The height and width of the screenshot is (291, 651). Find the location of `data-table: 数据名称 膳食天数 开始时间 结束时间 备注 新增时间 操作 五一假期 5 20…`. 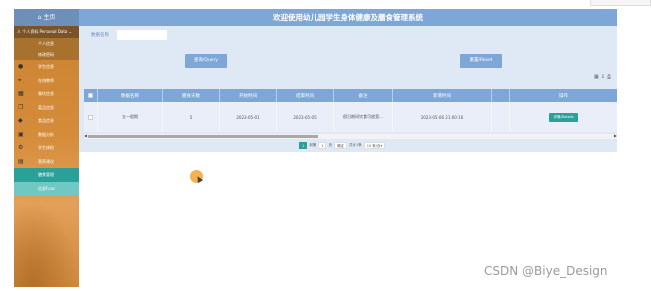

data-table: 数据名称 膳食天数 开始时间 结束时间 备注 新增时间 操作 五一假期 5 20… is located at coordinates (350, 110).